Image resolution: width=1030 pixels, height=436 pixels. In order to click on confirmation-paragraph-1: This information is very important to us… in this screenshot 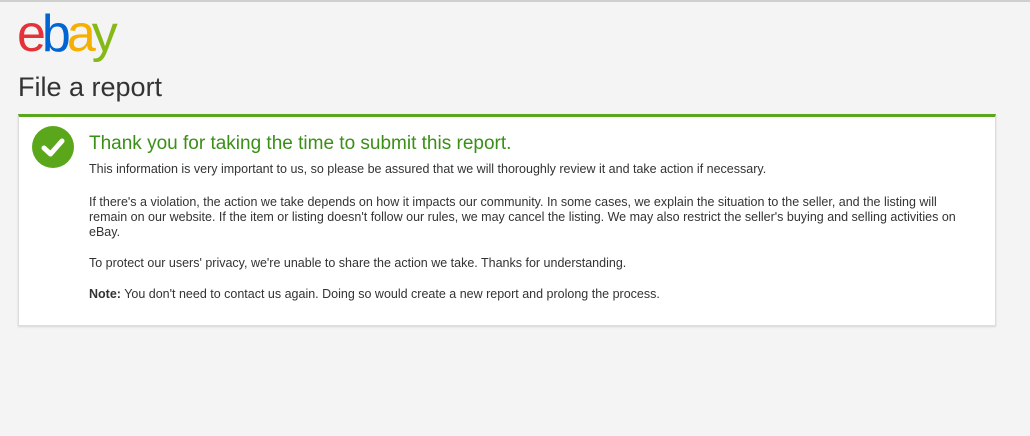, I will do `click(428, 169)`.